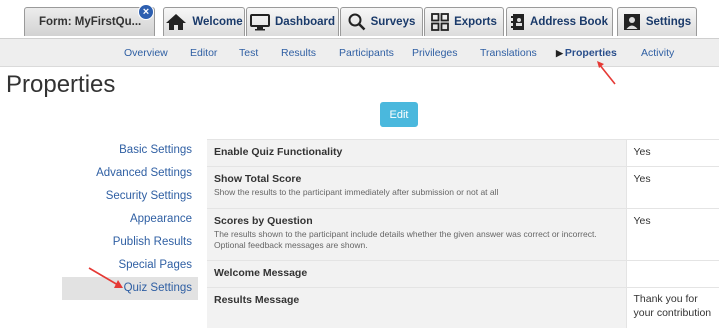 The image size is (719, 329). Describe the element at coordinates (130, 173) in the screenshot. I see `sidebar-item-advanced-settings: Advanced Settings` at that location.